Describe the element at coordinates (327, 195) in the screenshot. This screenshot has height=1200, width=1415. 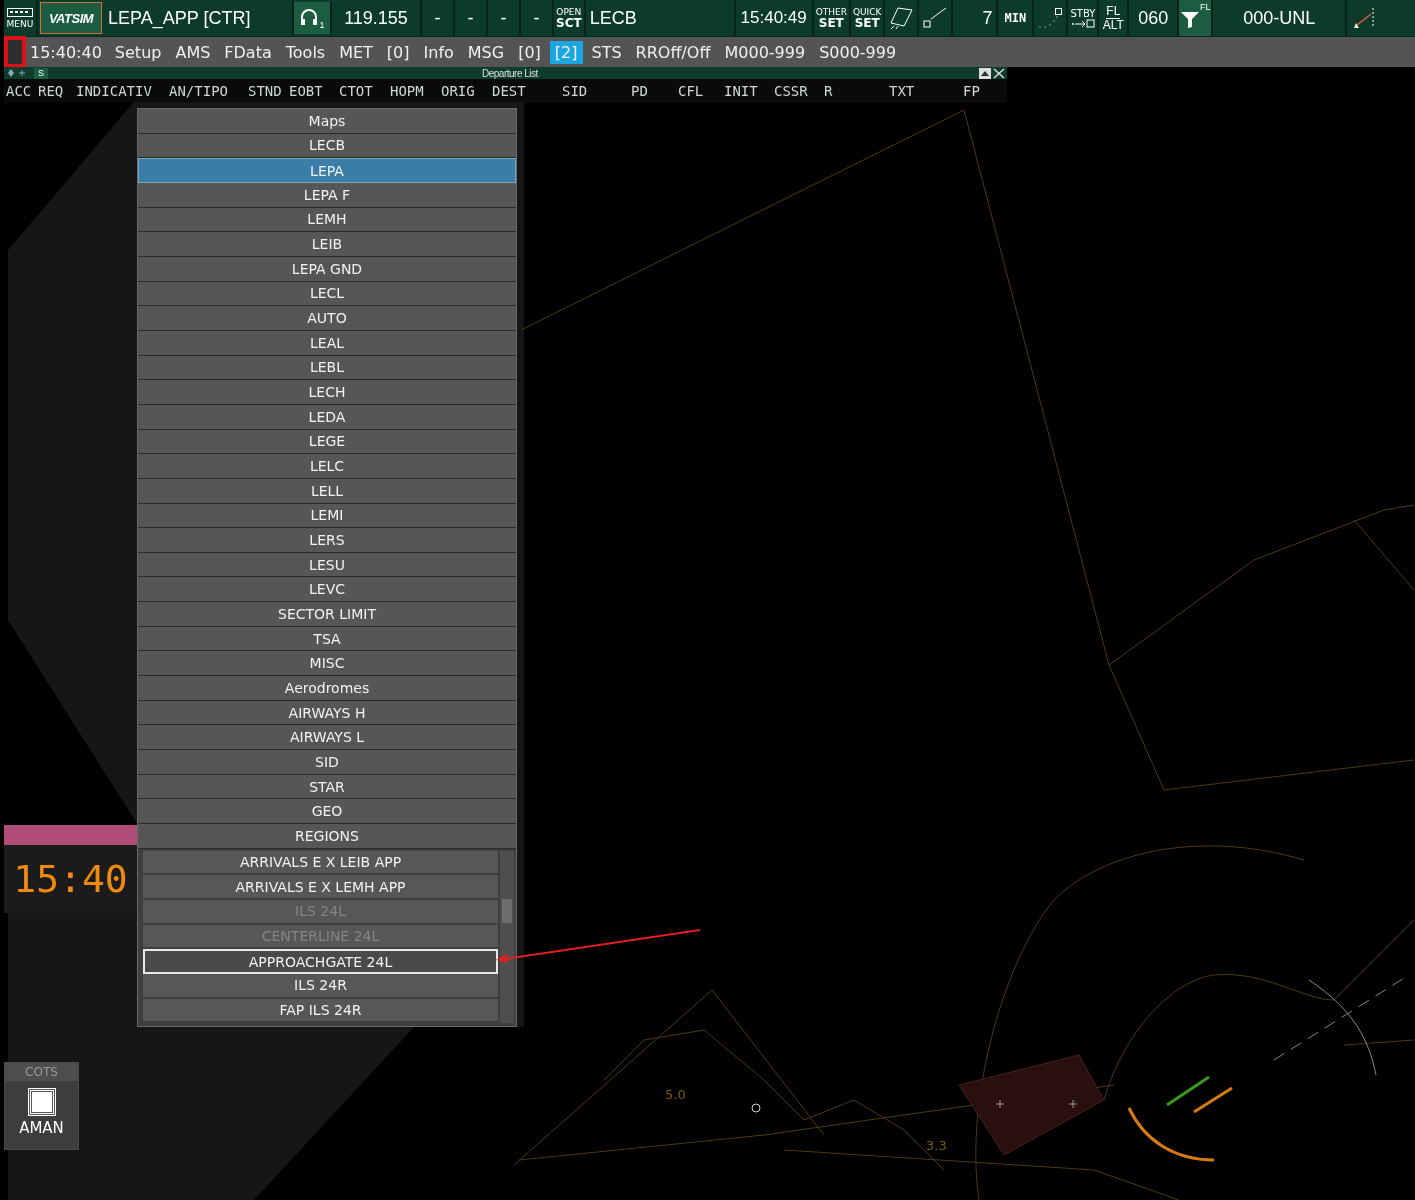
I see `map-menu-item: LEPA F` at that location.